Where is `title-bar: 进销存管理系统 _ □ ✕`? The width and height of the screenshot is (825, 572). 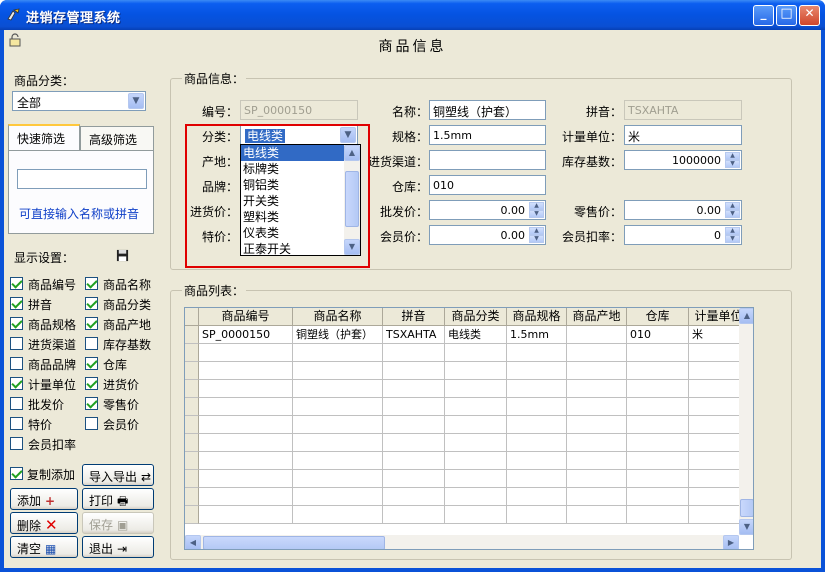 title-bar: 进销存管理系统 _ □ ✕ is located at coordinates (412, 15).